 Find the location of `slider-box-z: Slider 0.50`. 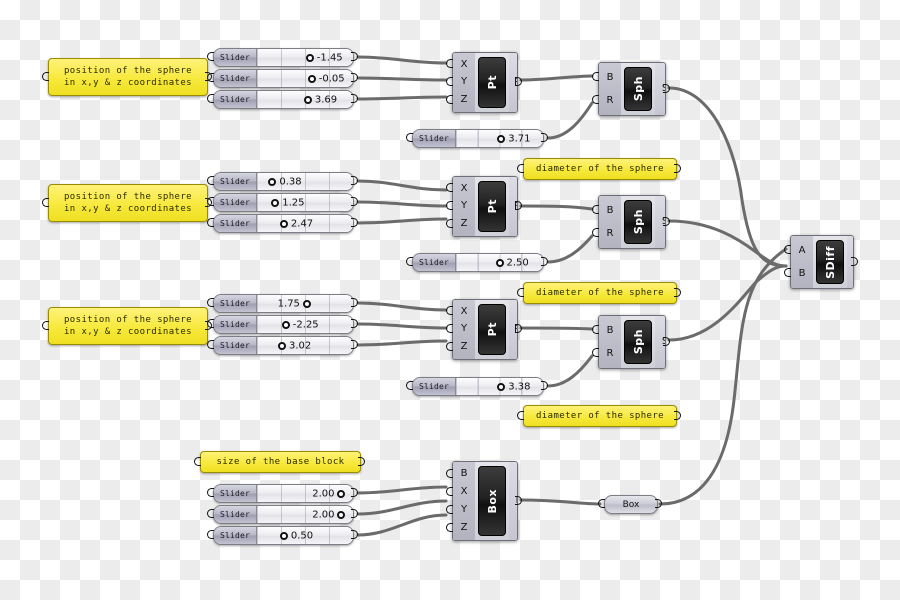

slider-box-z: Slider 0.50 is located at coordinates (283, 535).